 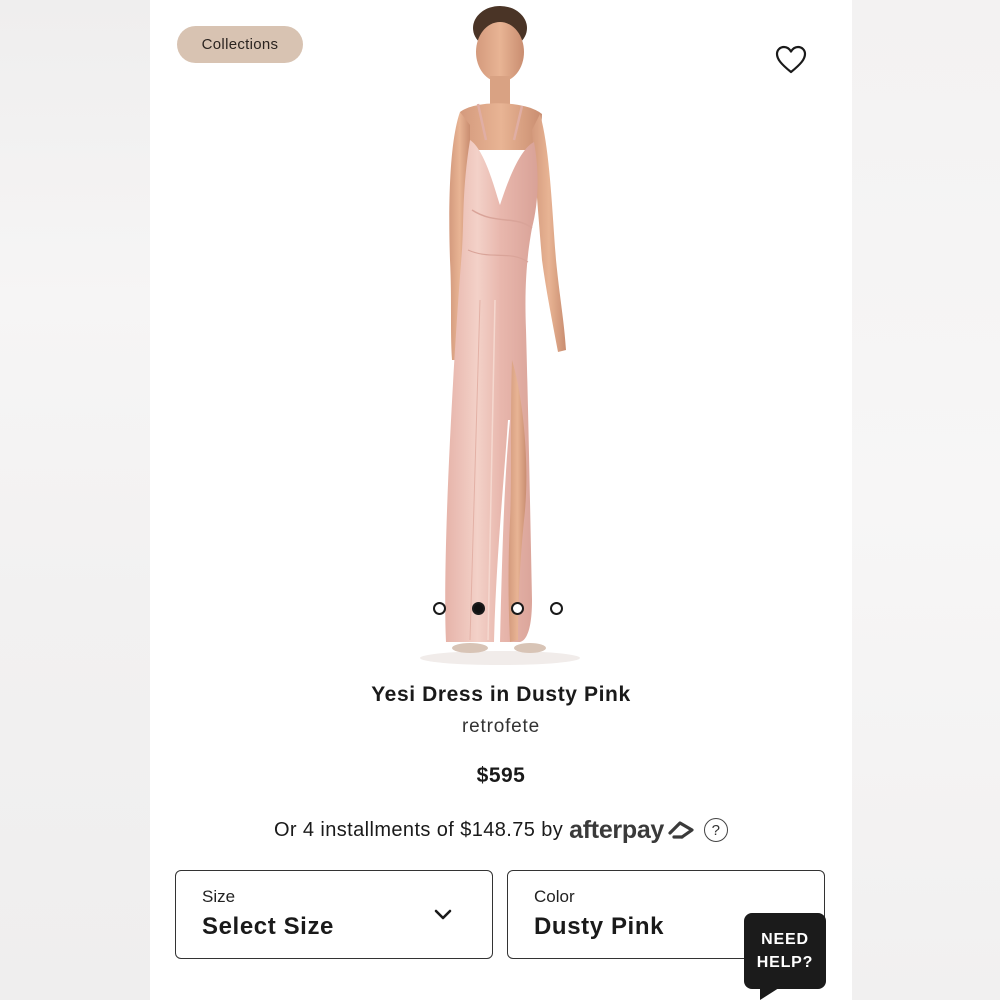 I want to click on chevron-down-icon, so click(x=443, y=914).